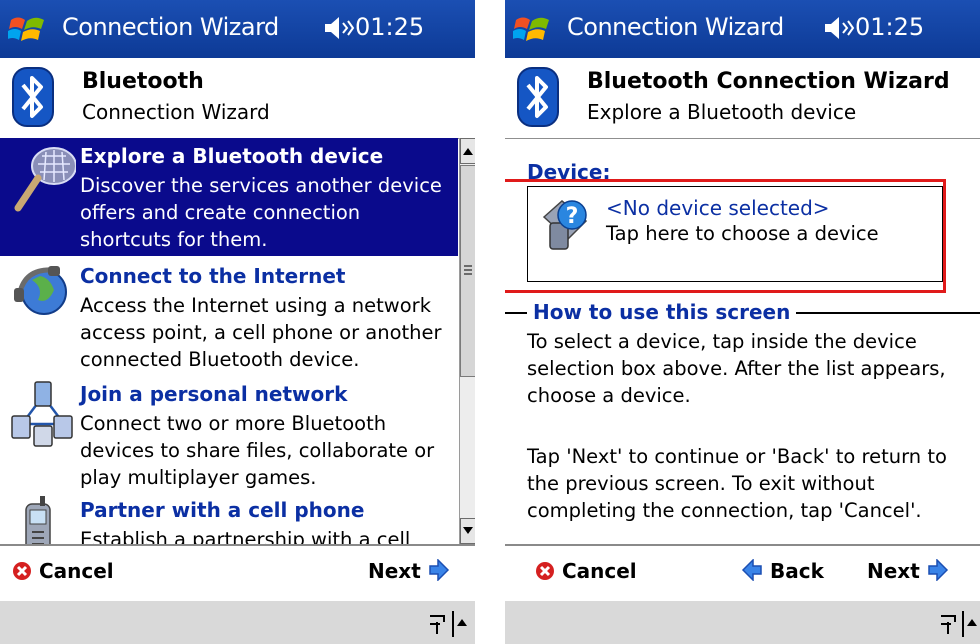 The image size is (980, 644). What do you see at coordinates (725, 236) in the screenshot?
I see `highlight-box` at bounding box center [725, 236].